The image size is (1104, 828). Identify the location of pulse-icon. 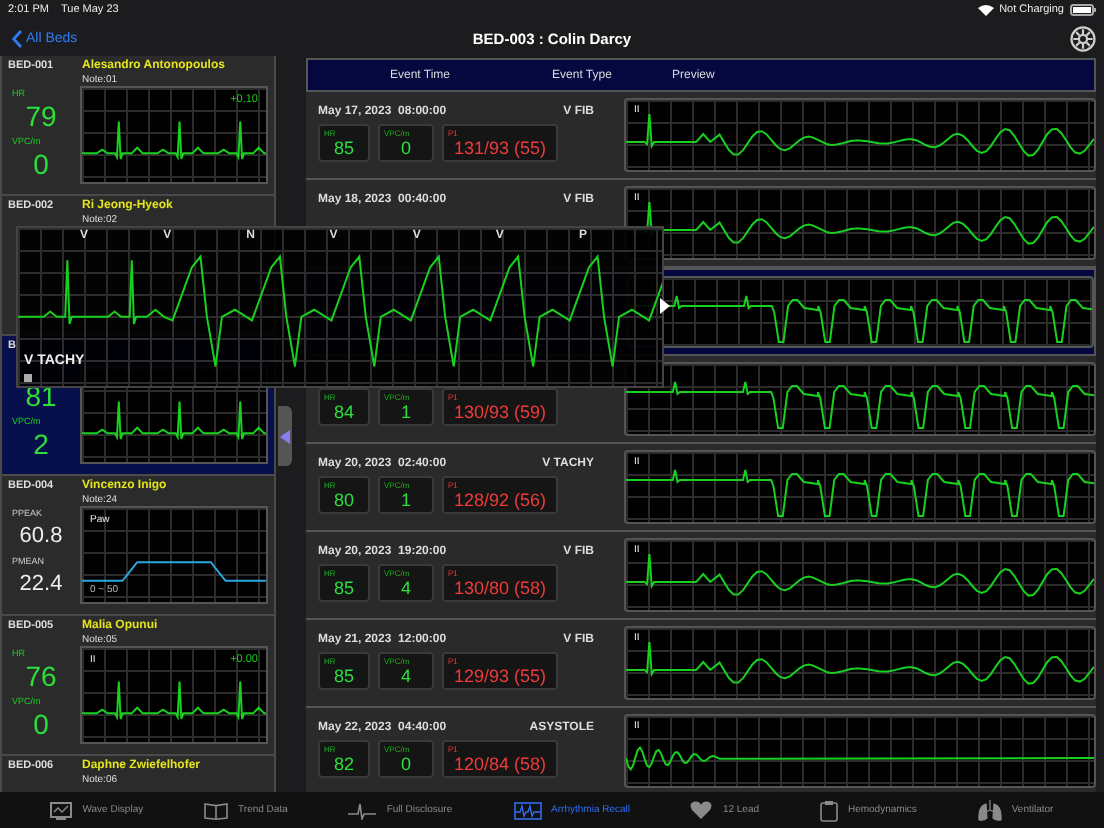
(362, 810).